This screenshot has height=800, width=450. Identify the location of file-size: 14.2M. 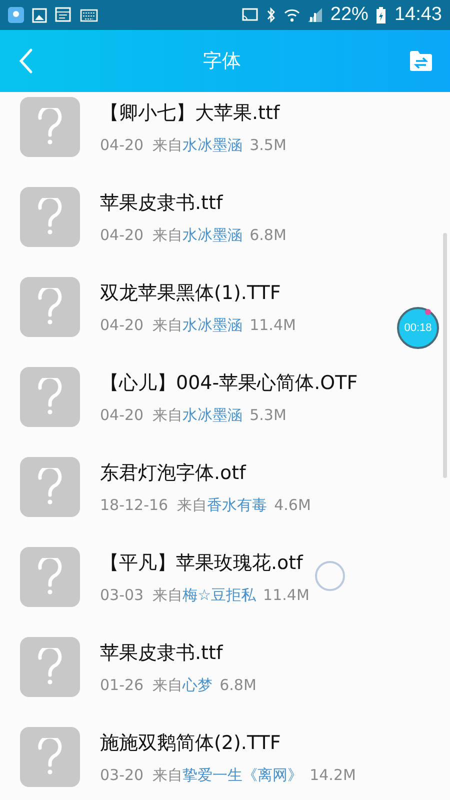
(333, 775).